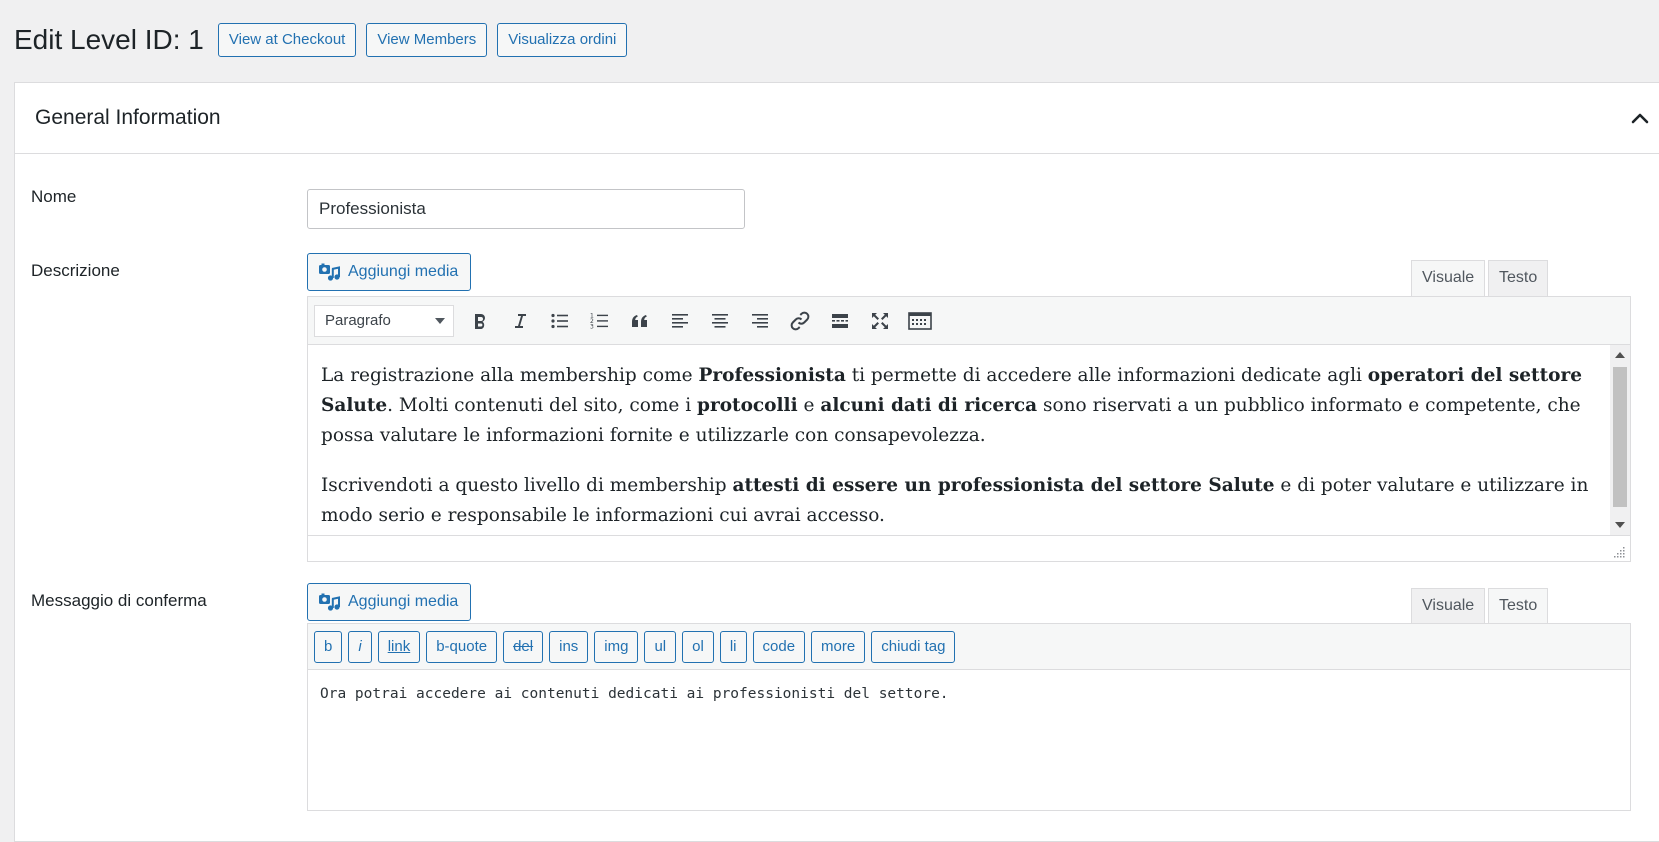 This screenshot has width=1659, height=842. What do you see at coordinates (403, 601) in the screenshot?
I see `confirmation-add-media-label: Aggiungi media` at bounding box center [403, 601].